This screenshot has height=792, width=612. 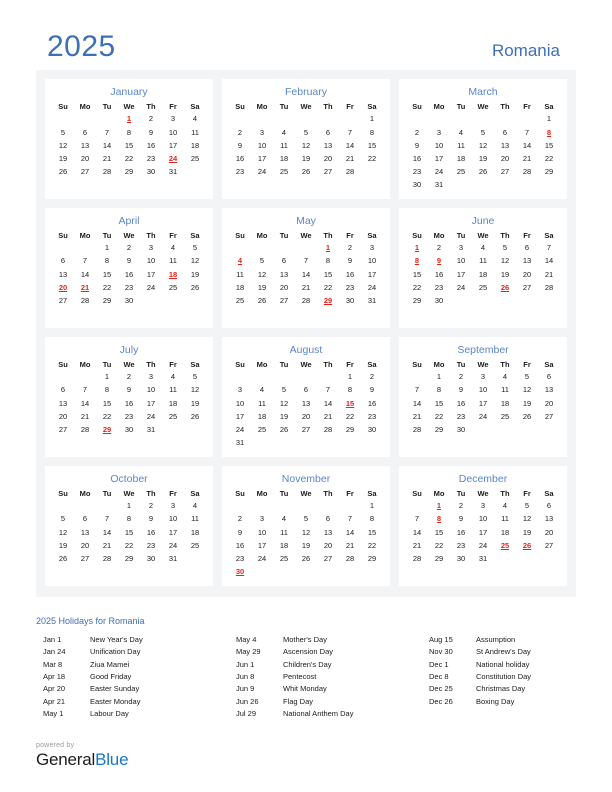 I want to click on holiday-date: Apr 21, so click(x=54, y=701).